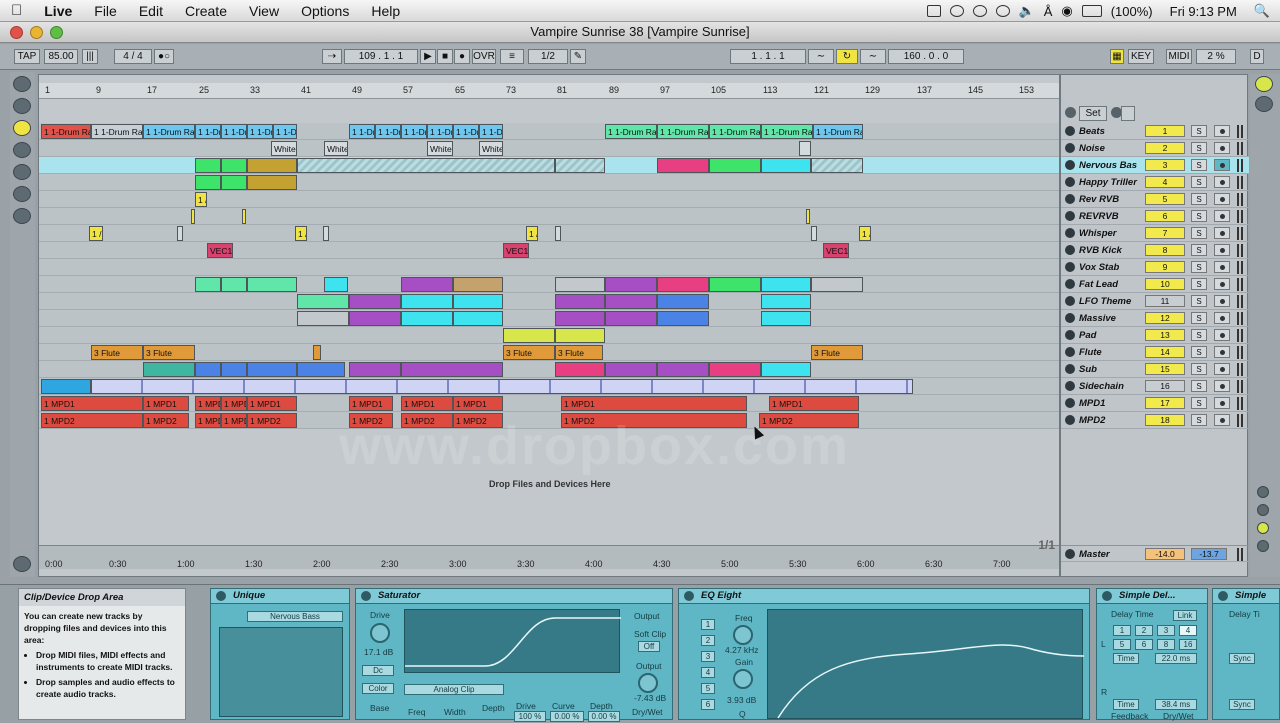  Describe the element at coordinates (708, 656) in the screenshot. I see `band-3: 3` at that location.